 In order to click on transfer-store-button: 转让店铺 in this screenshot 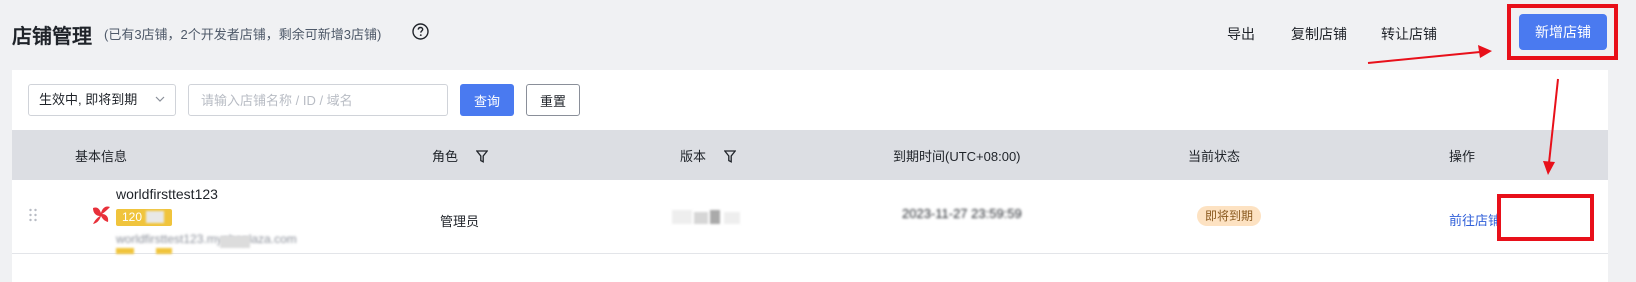, I will do `click(1409, 34)`.